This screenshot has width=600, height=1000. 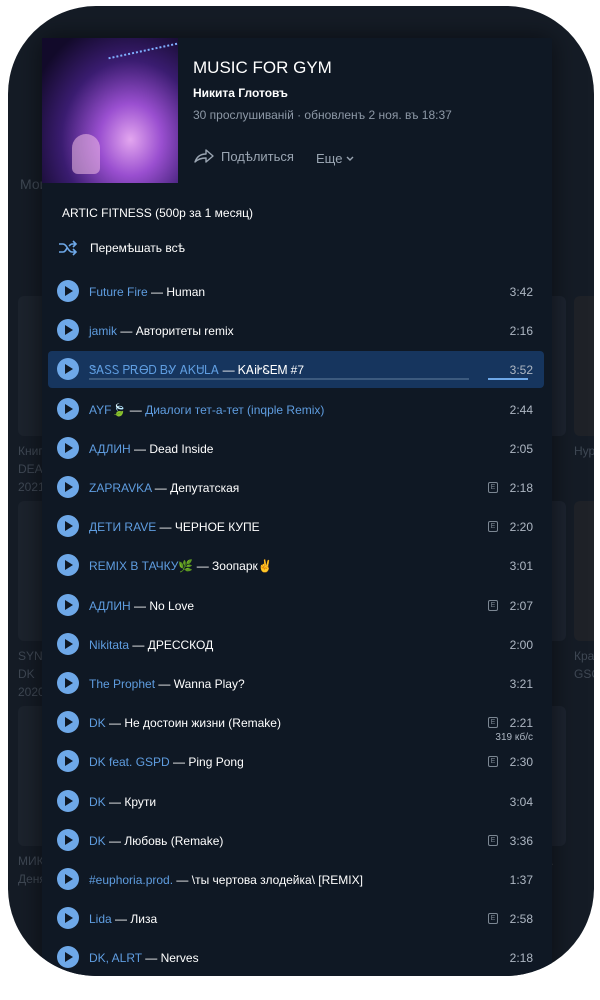 I want to click on track-duration: 3:52, so click(x=521, y=370).